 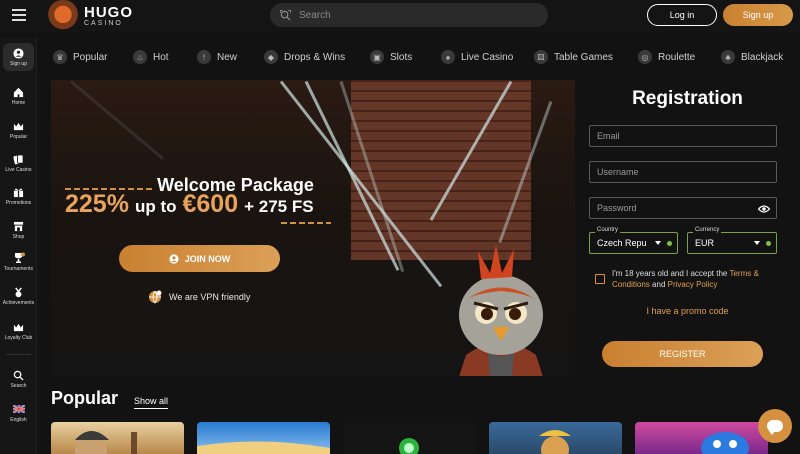 What do you see at coordinates (18, 409) in the screenshot?
I see `uk-flag-icon` at bounding box center [18, 409].